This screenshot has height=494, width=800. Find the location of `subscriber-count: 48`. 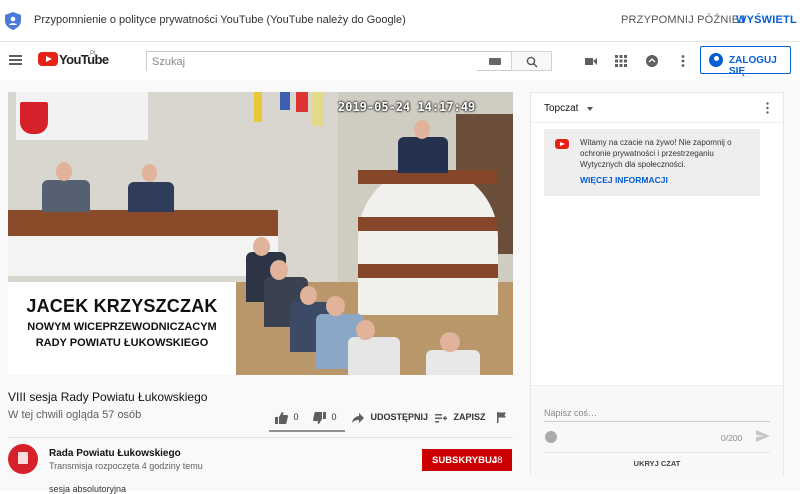

subscriber-count: 48 is located at coordinates (497, 460).